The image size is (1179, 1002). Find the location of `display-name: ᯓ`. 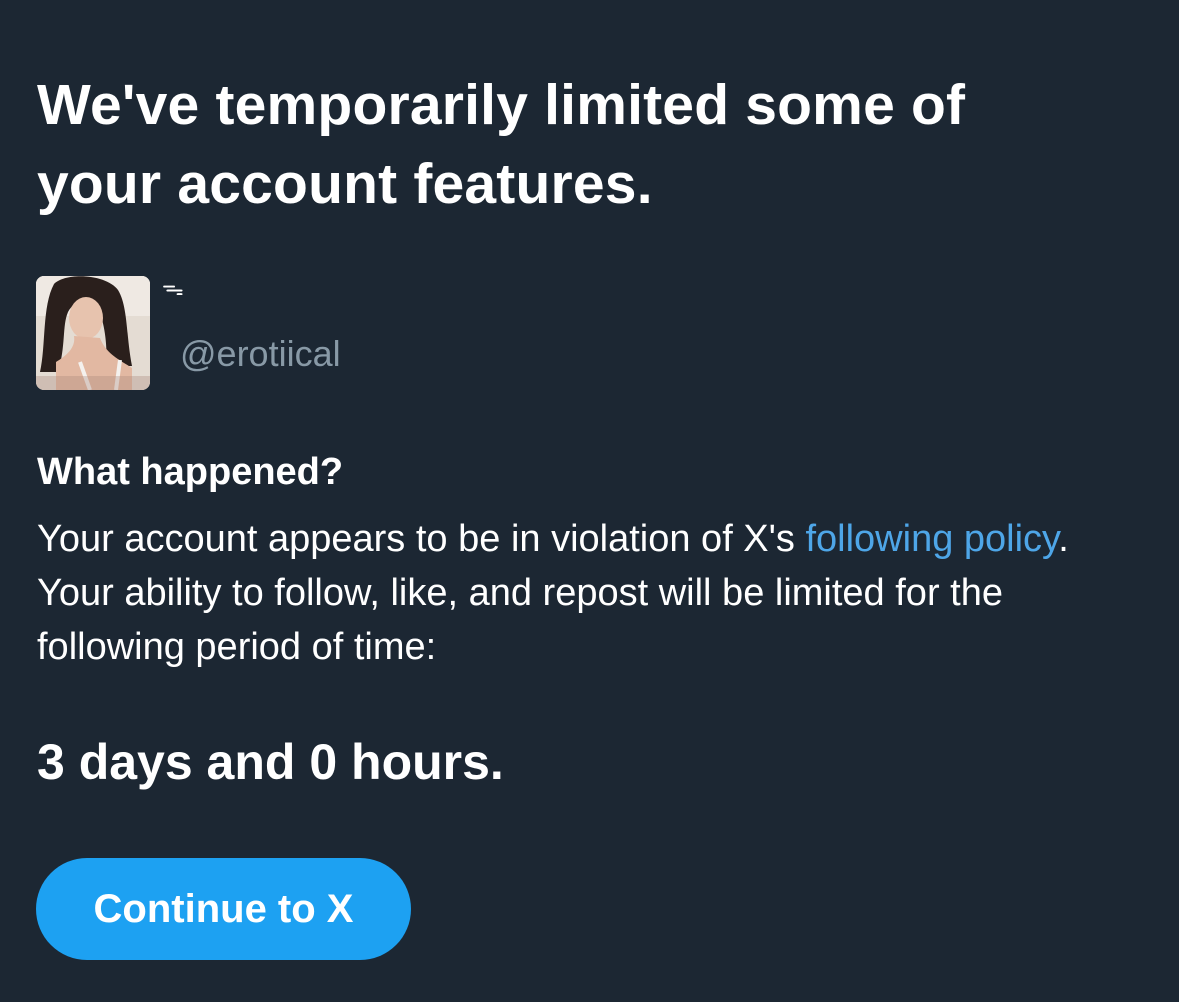

display-name: ᯓ is located at coordinates (173, 287).